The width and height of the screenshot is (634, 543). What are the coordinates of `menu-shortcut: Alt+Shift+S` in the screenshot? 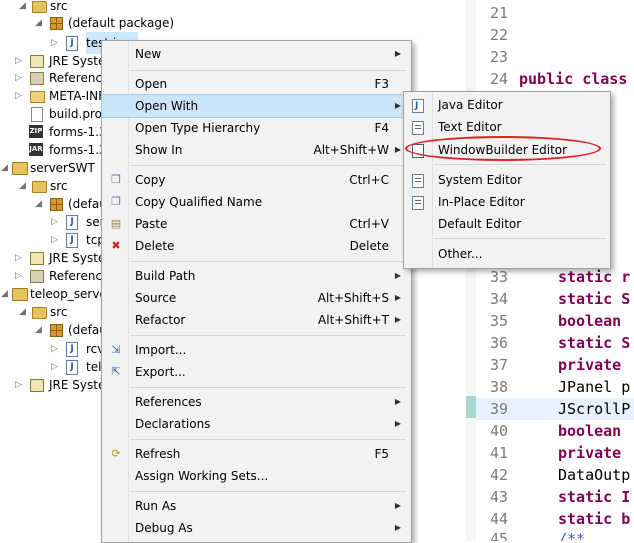 It's located at (353, 298).